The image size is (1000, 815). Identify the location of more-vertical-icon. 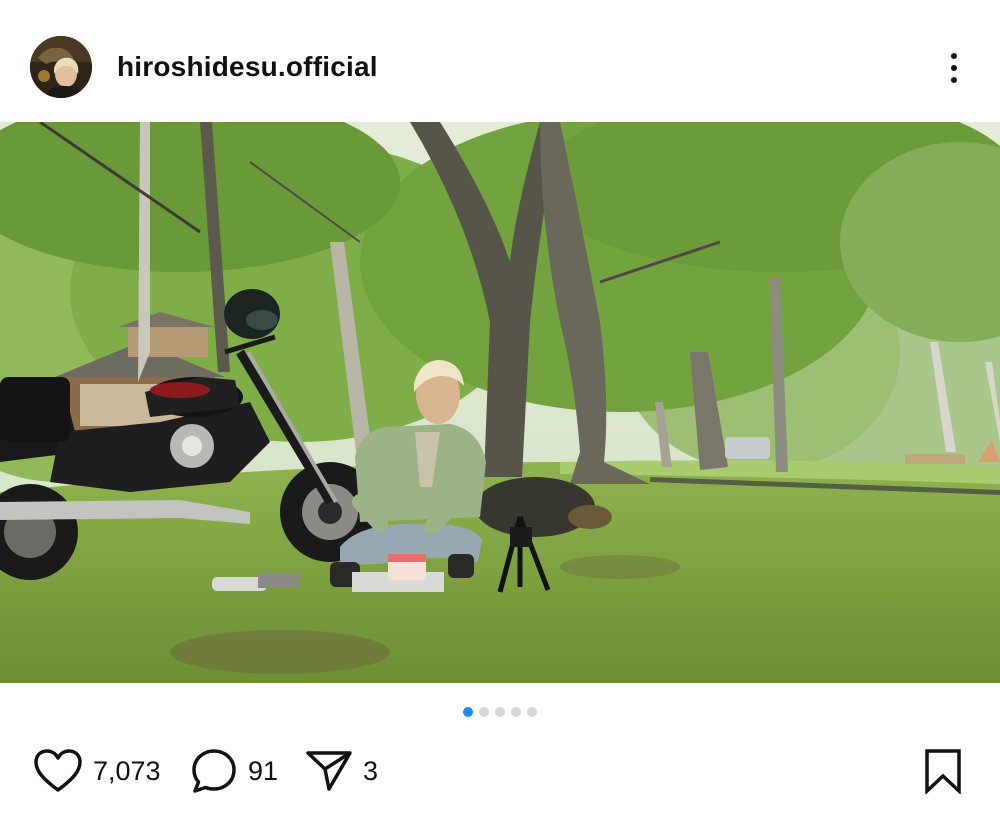
(954, 68).